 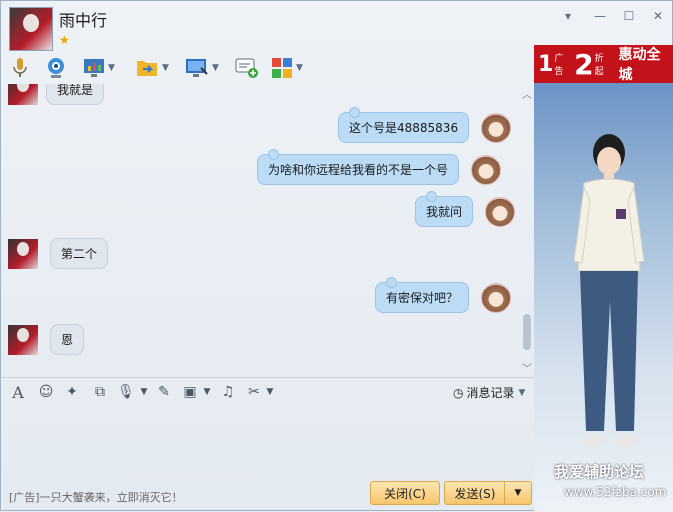 What do you see at coordinates (67, 339) in the screenshot?
I see `message-bubble: 恩` at bounding box center [67, 339].